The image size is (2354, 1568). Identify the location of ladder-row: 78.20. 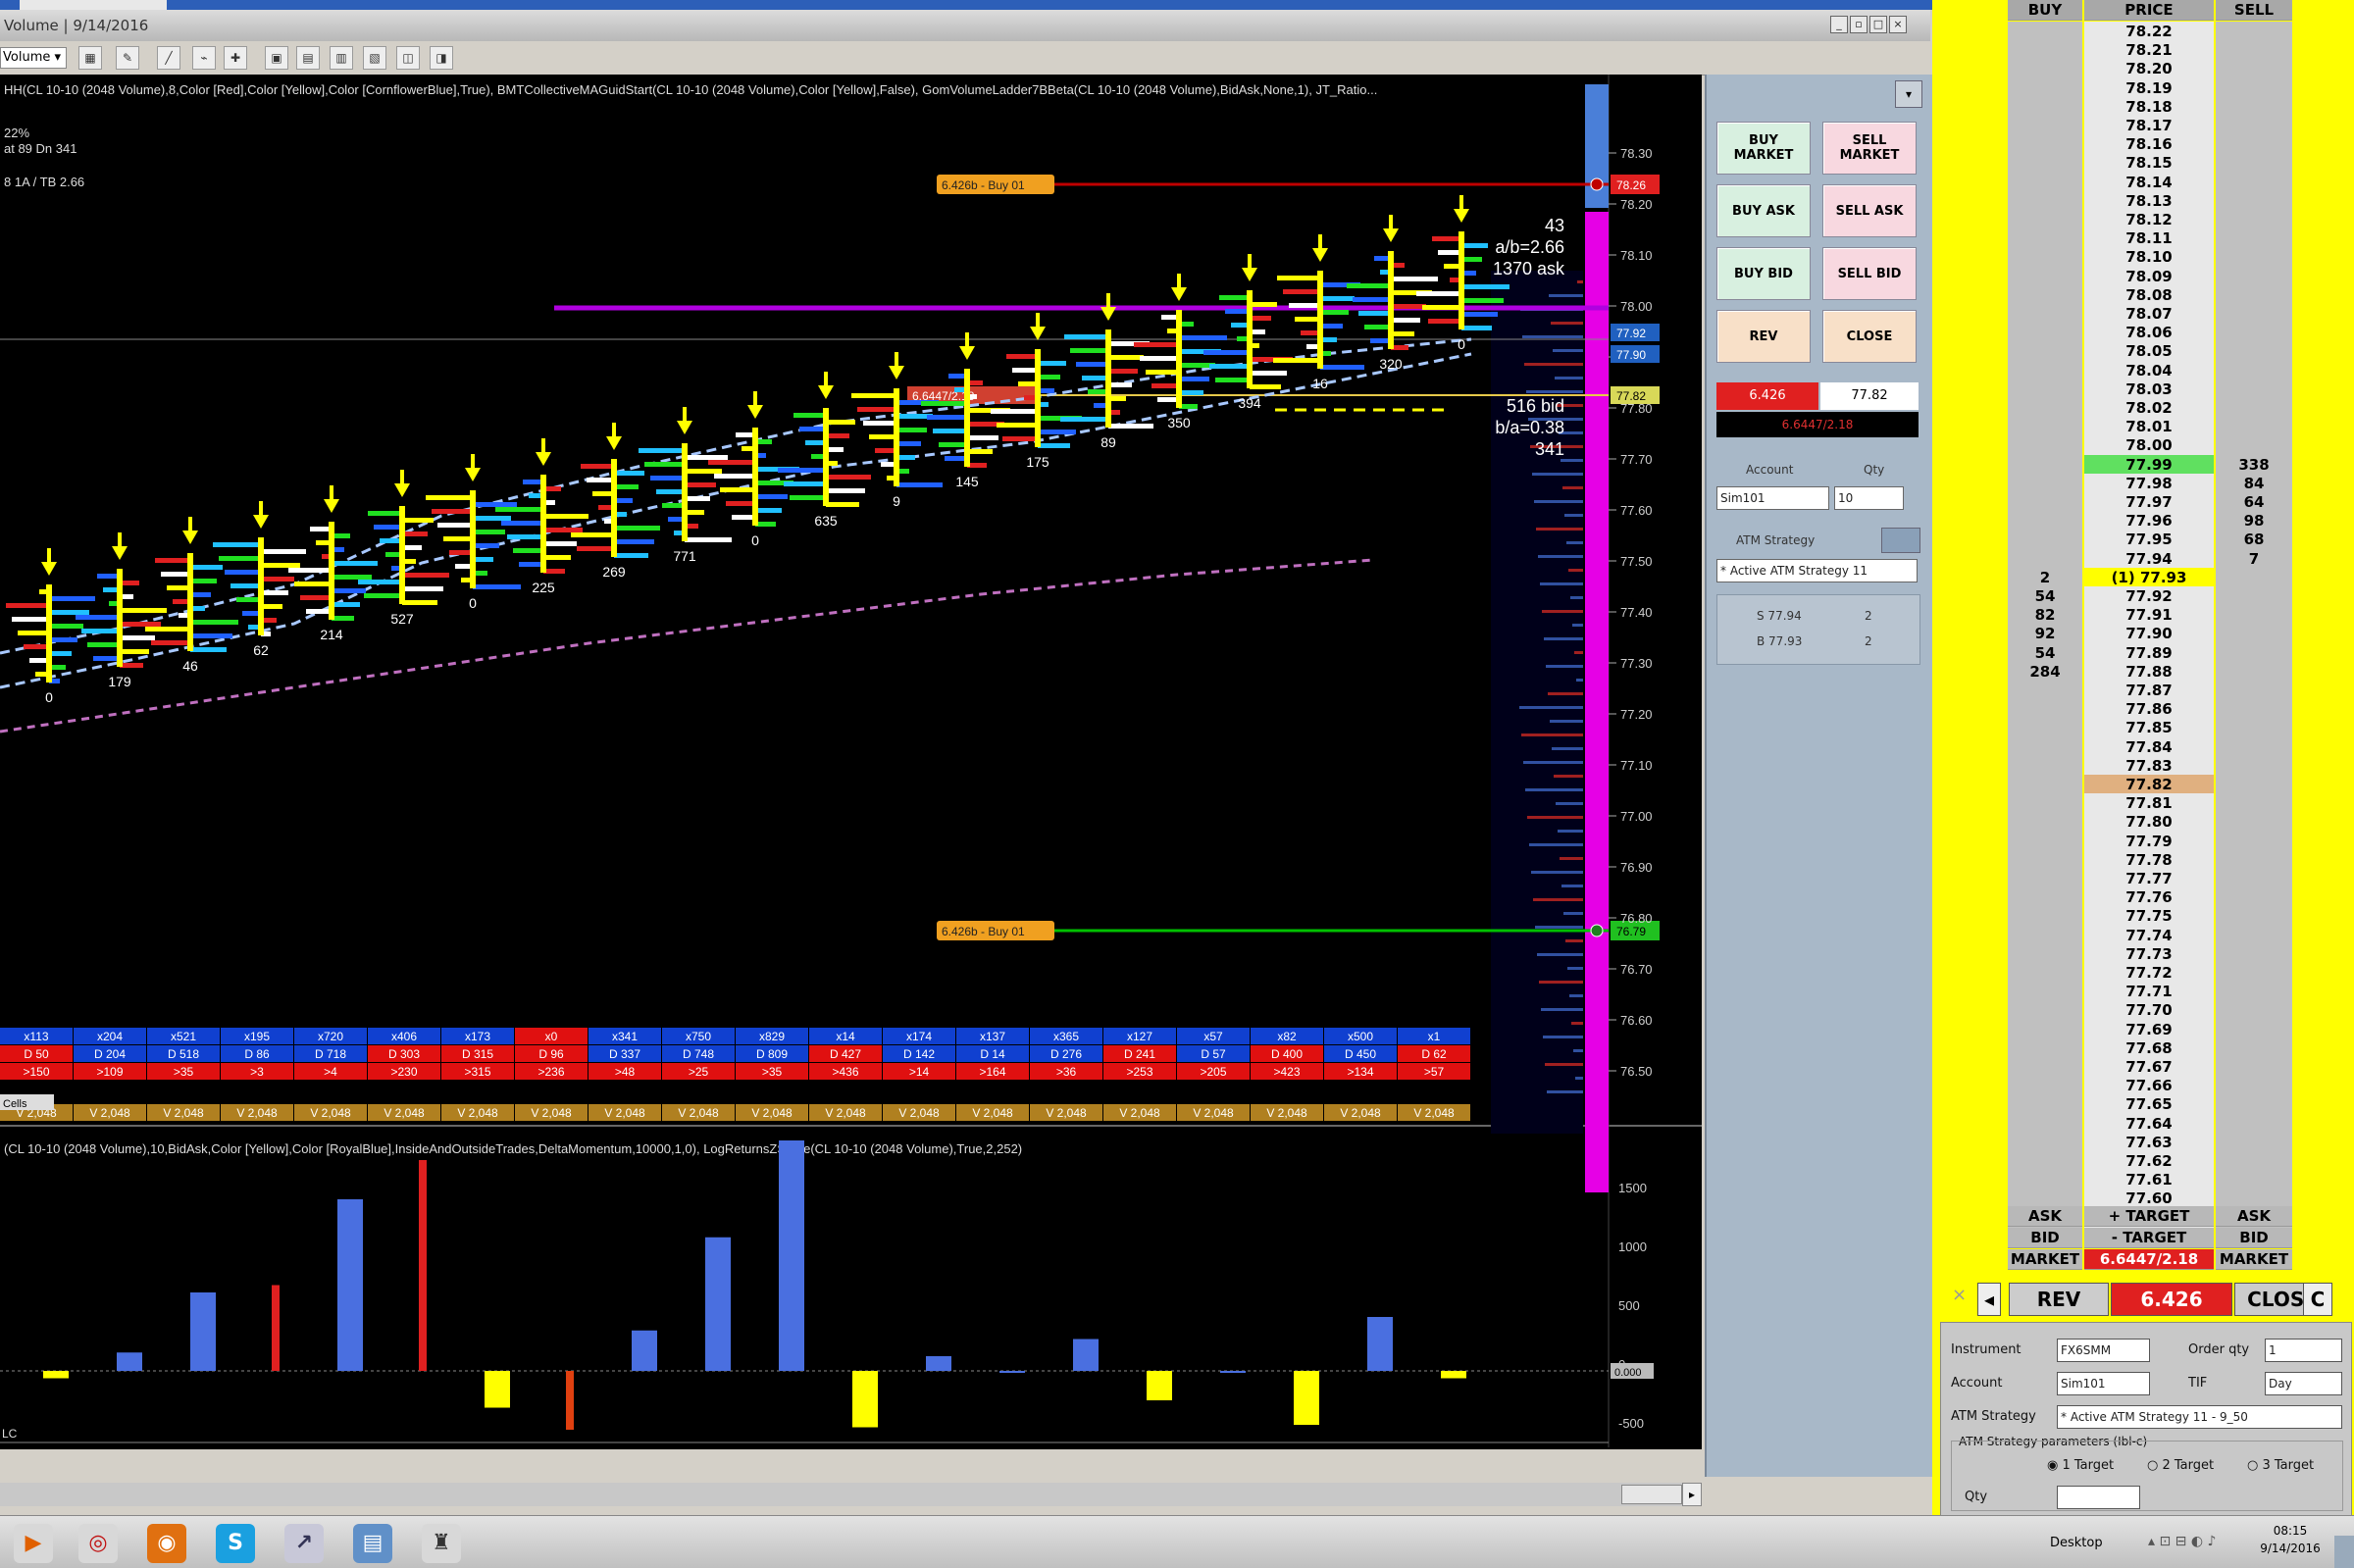
(2150, 69).